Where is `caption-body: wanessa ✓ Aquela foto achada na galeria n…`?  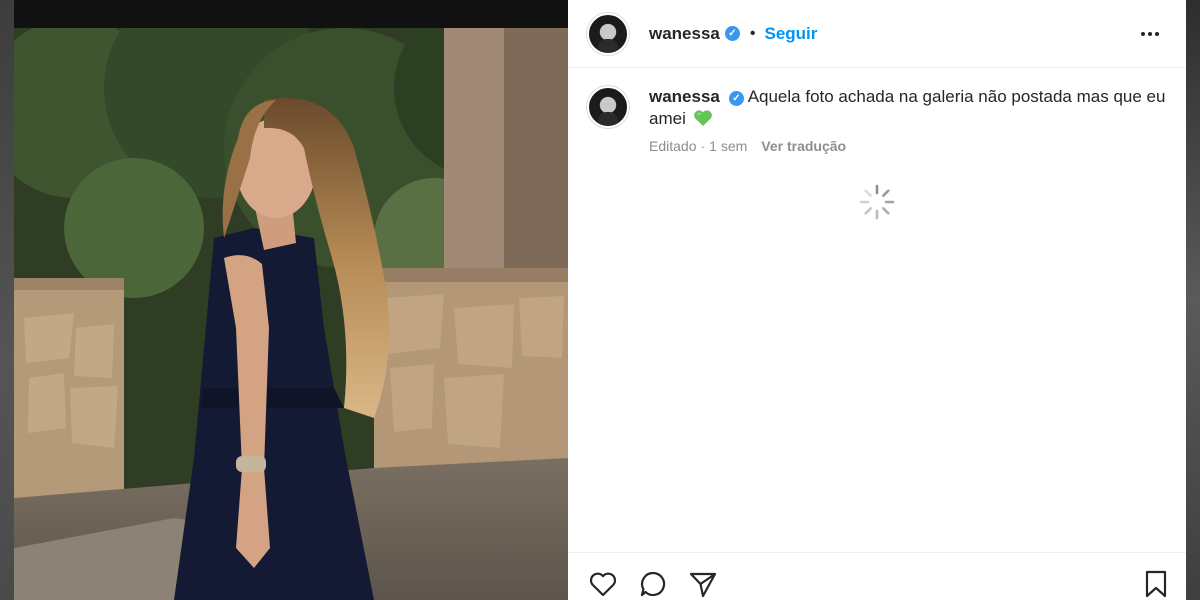 caption-body: wanessa ✓ Aquela foto achada na galeria n… is located at coordinates (909, 120).